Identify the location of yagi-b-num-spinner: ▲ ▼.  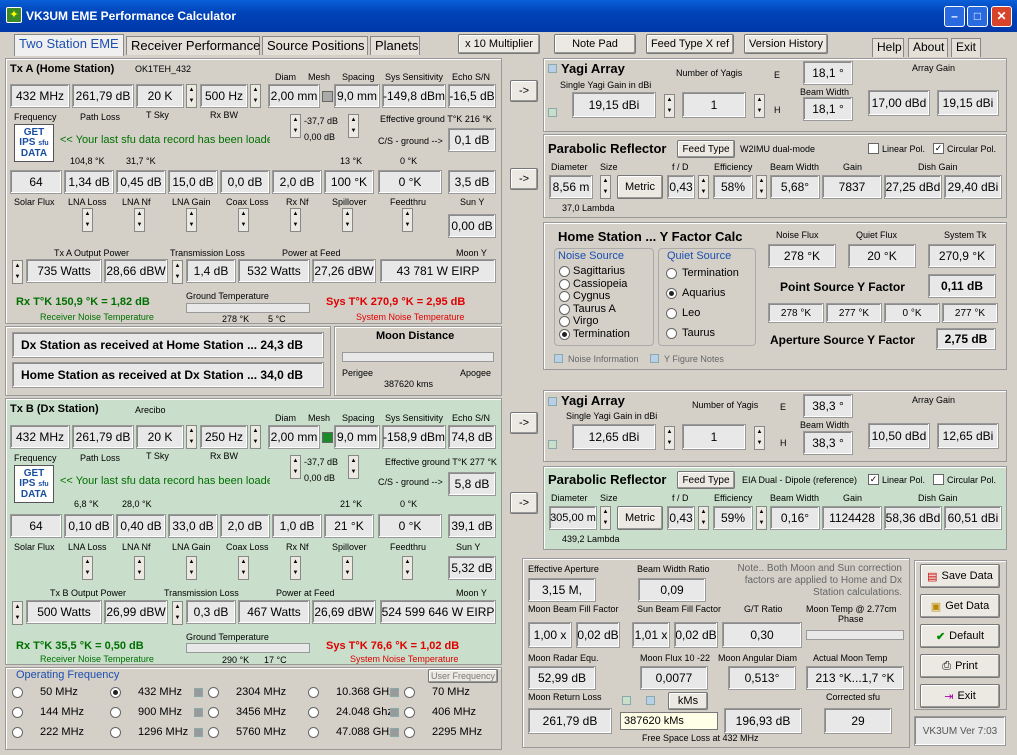
(759, 438).